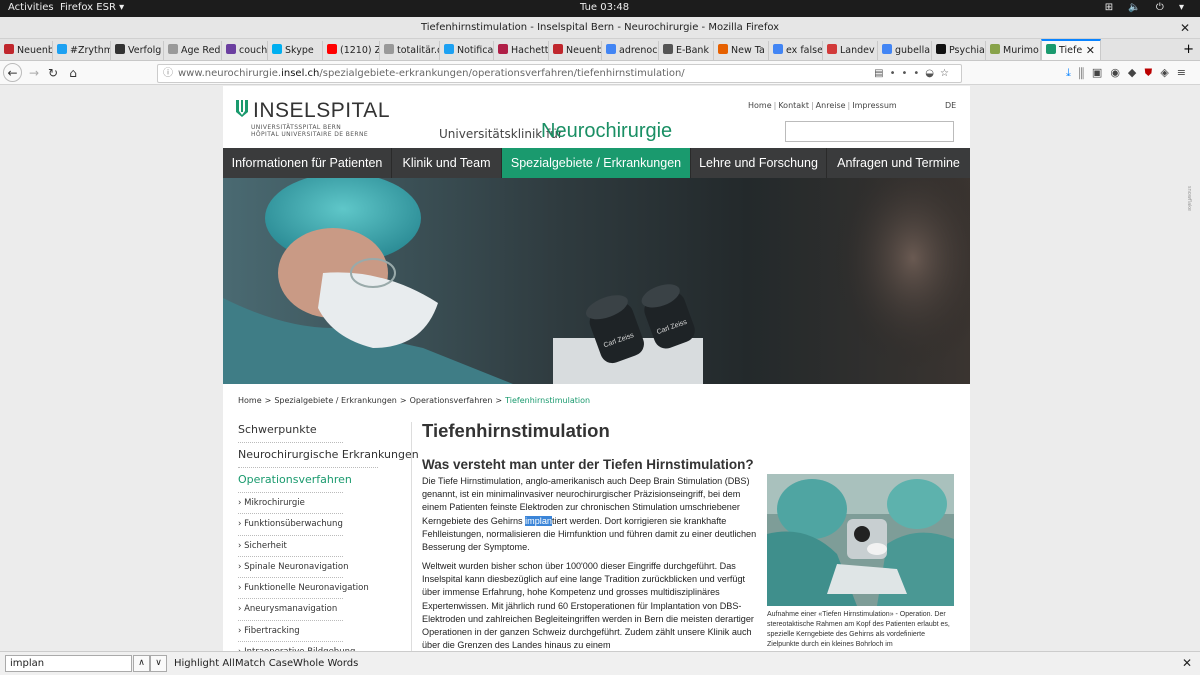  I want to click on sidebar-subitem: › Spinale Neuronavigation, so click(293, 568).